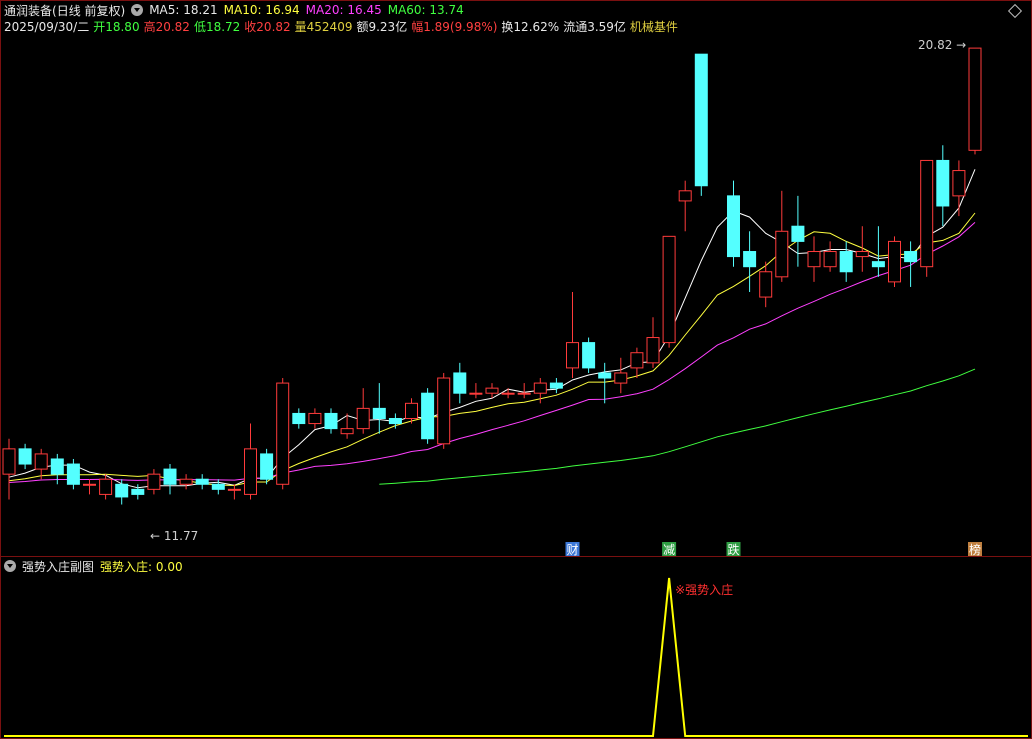 The height and width of the screenshot is (739, 1032). What do you see at coordinates (669, 550) in the screenshot?
I see `event-marker-label: 减` at bounding box center [669, 550].